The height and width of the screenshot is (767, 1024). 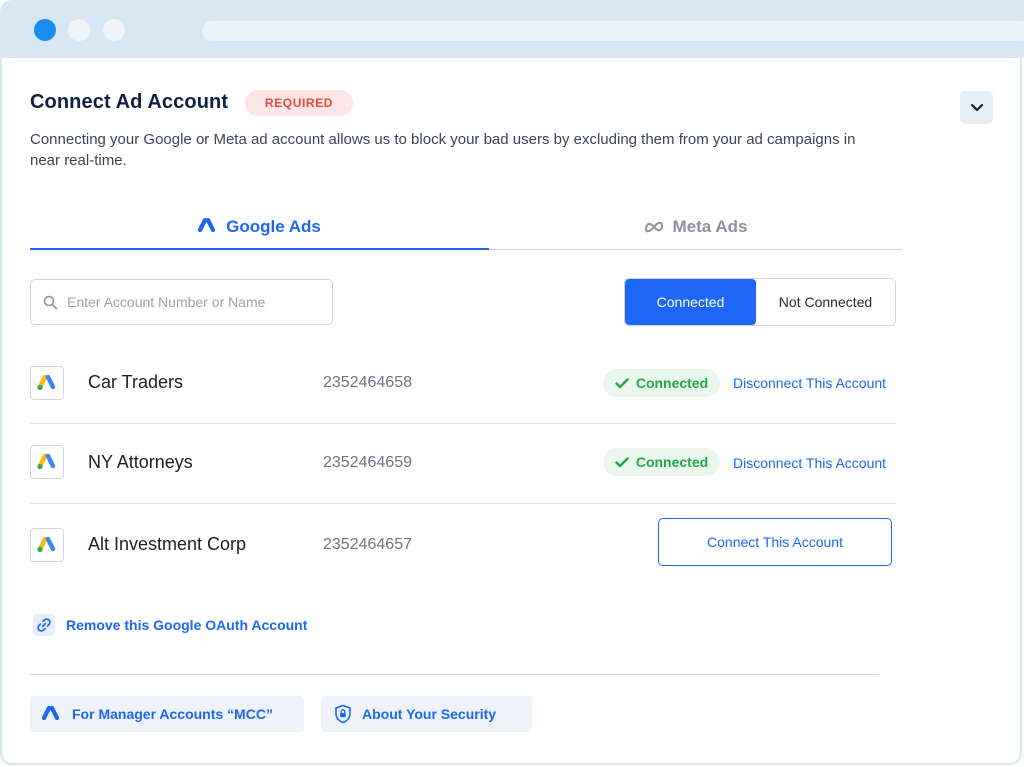 I want to click on tab-google-ads: Google Ads, so click(x=259, y=227).